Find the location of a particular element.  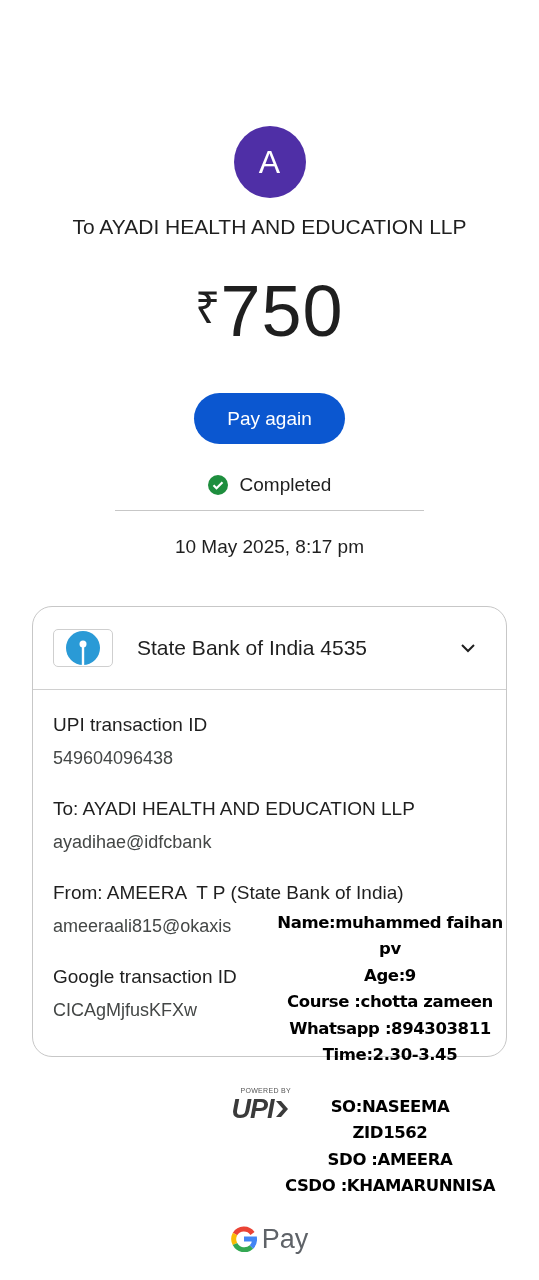

annotation-text: SDO :AMEERA is located at coordinates (390, 1159).